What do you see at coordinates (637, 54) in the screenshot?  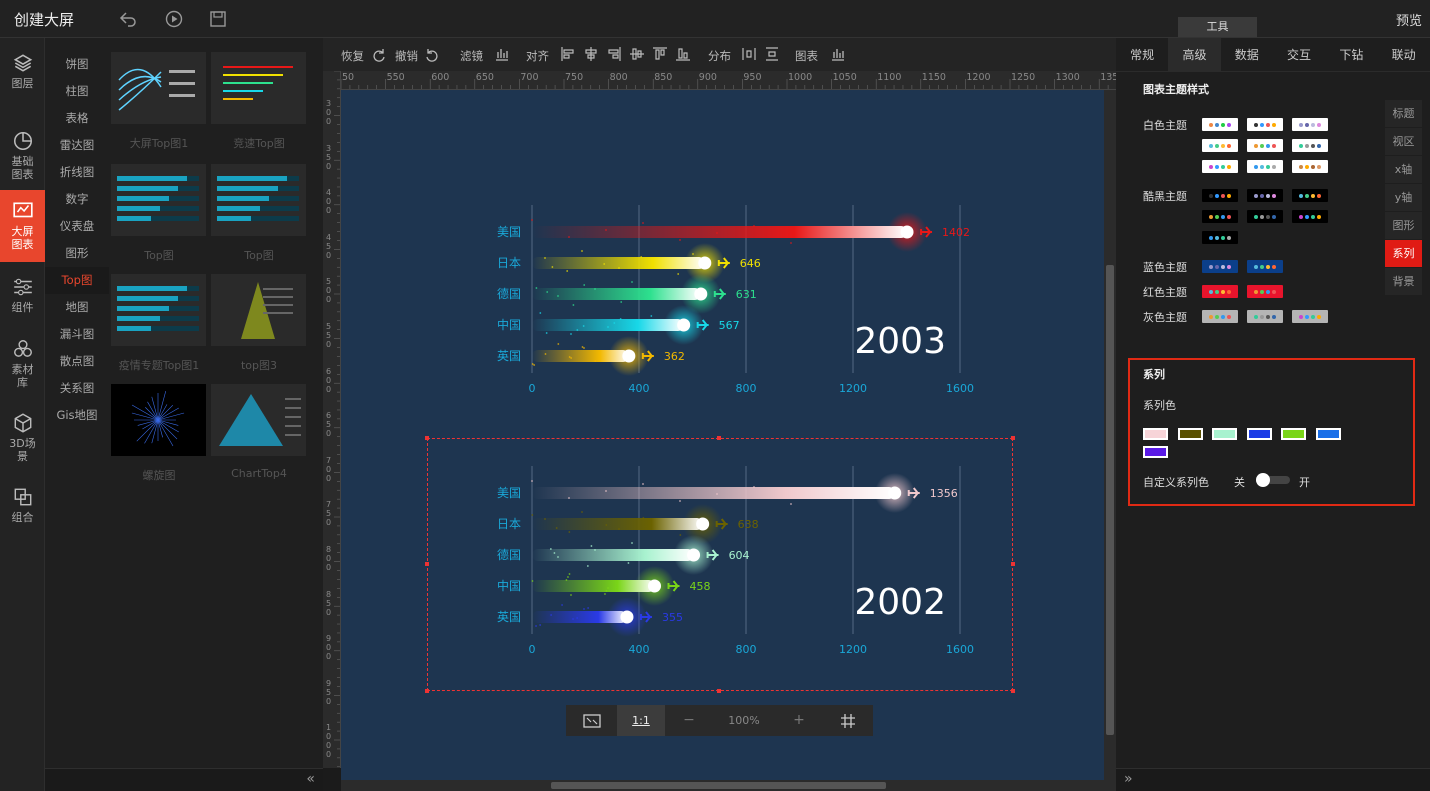 I see `align-hcenter-icon` at bounding box center [637, 54].